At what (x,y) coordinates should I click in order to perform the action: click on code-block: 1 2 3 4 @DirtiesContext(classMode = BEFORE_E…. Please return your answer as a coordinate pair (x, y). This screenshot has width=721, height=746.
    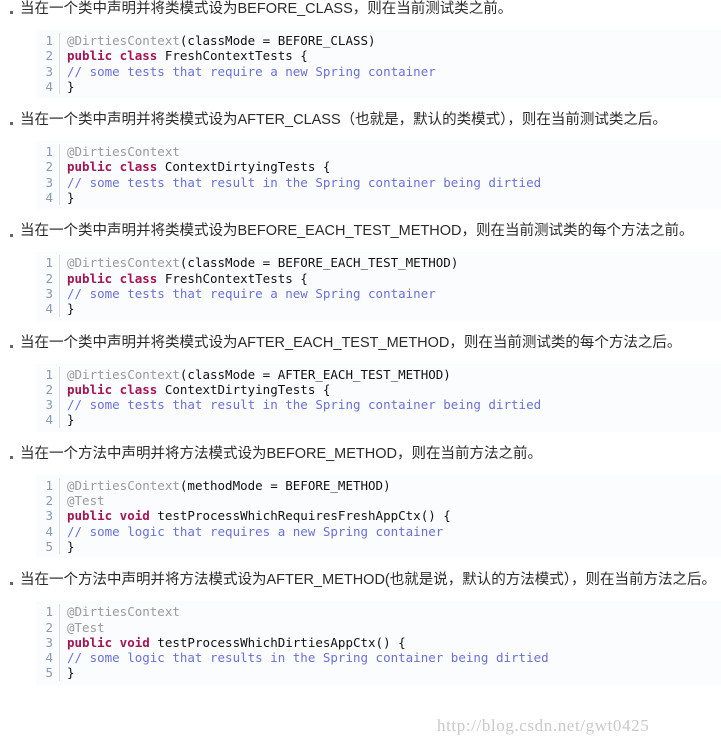
    Looking at the image, I should click on (378, 286).